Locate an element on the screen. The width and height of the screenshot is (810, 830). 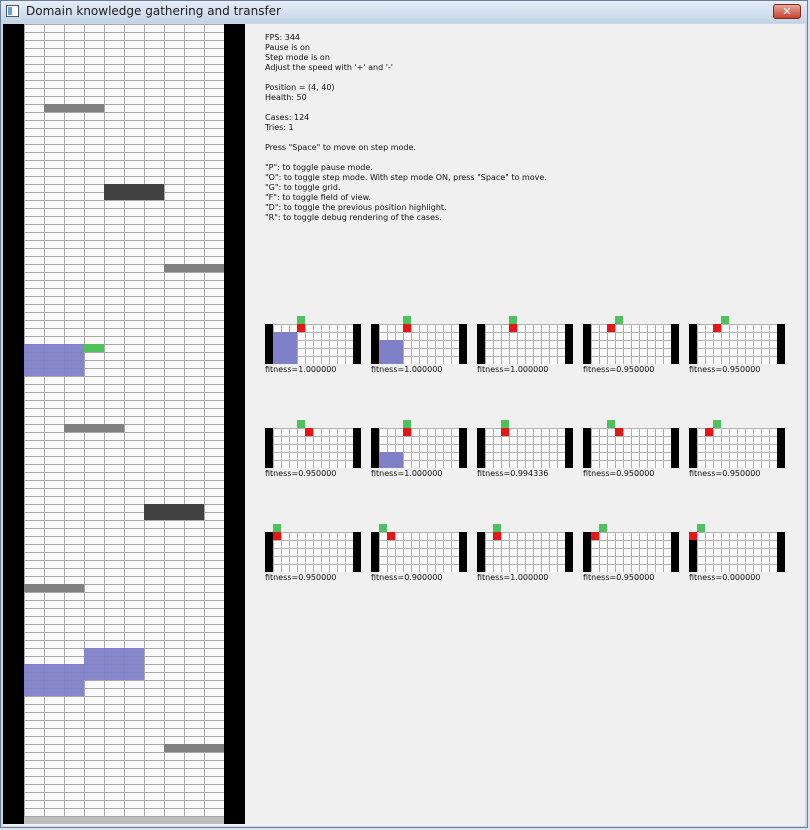
health-readout: Health: 50 is located at coordinates (286, 97).